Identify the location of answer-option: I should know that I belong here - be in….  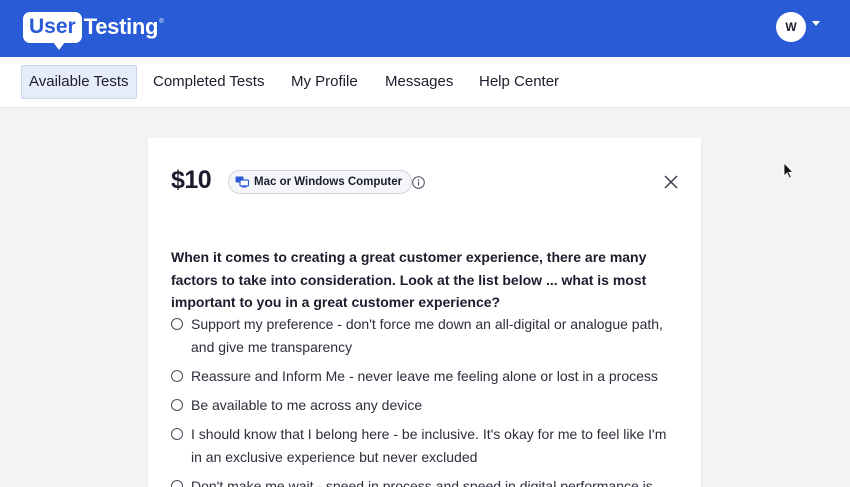
(426, 445).